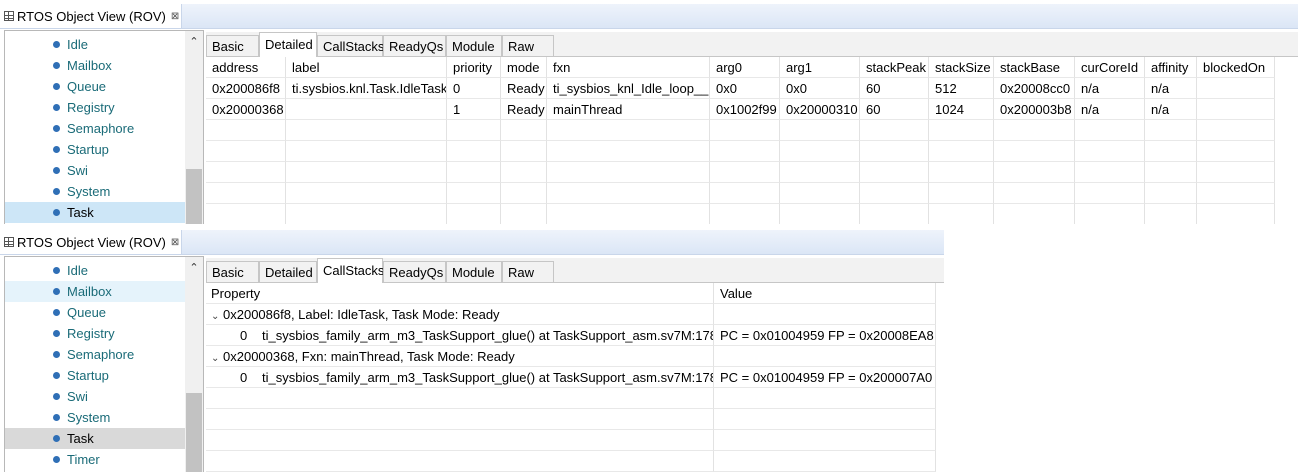  What do you see at coordinates (460, 293) in the screenshot?
I see `column-header-property: Property` at bounding box center [460, 293].